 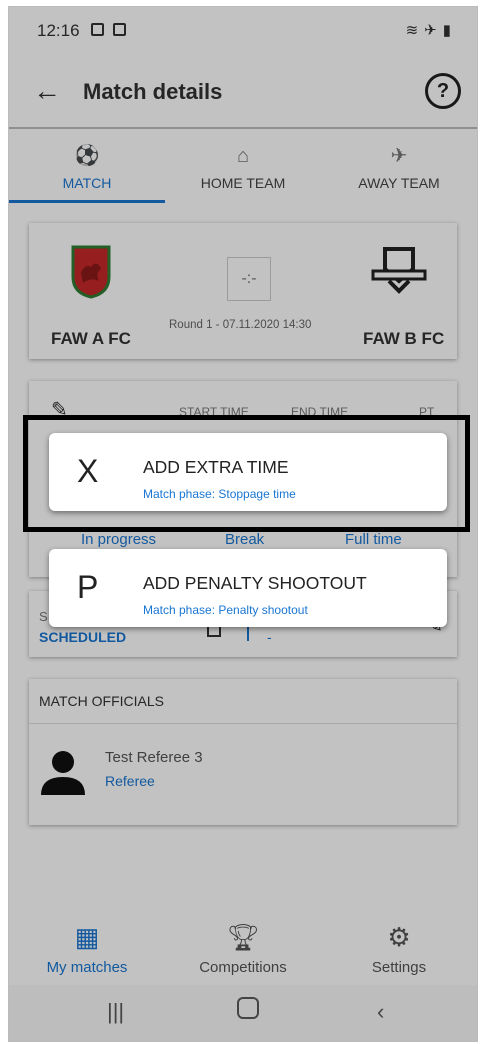 I want to click on option-title: ADD PENALTY SHOOTOUT, so click(x=255, y=583).